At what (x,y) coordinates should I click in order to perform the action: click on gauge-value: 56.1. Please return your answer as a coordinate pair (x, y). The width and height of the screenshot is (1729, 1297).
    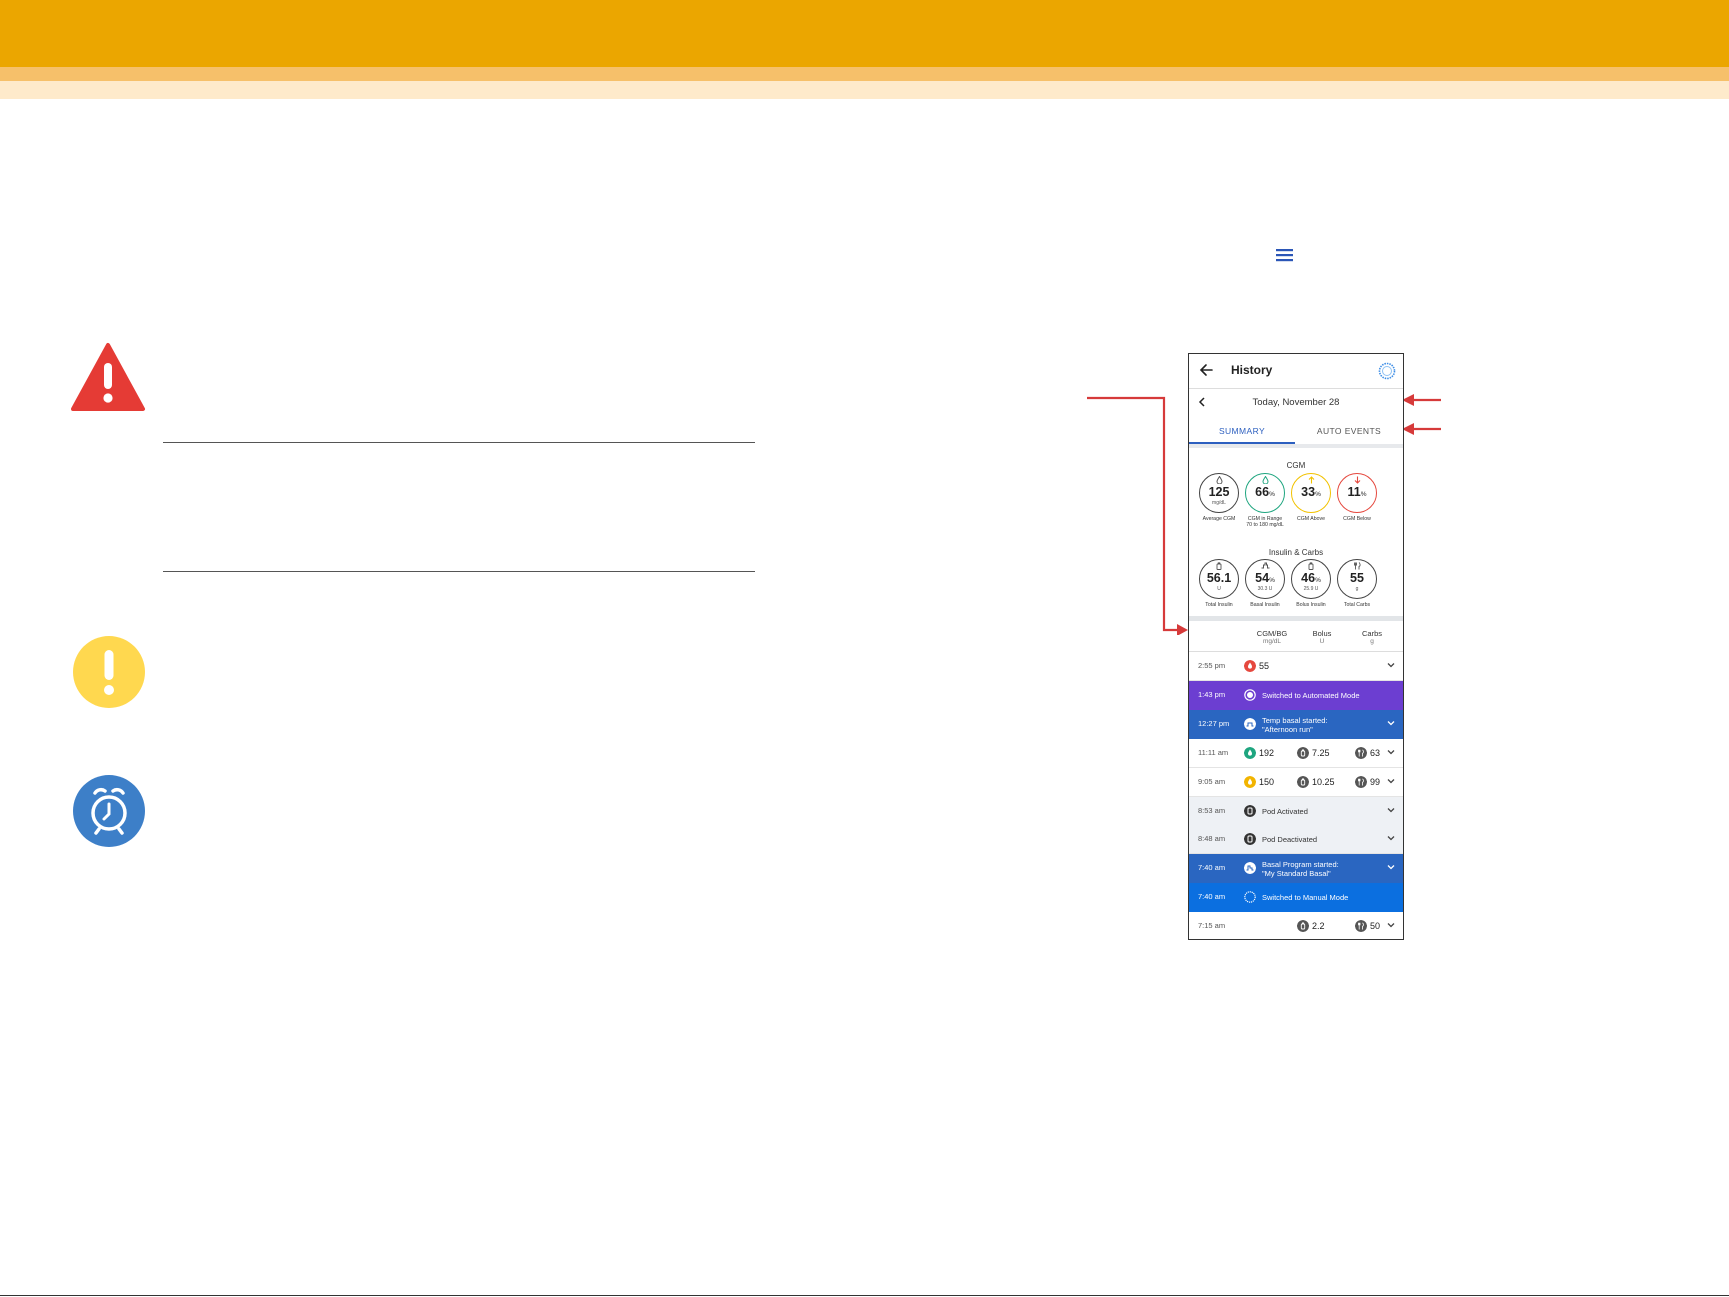
    Looking at the image, I should click on (1219, 578).